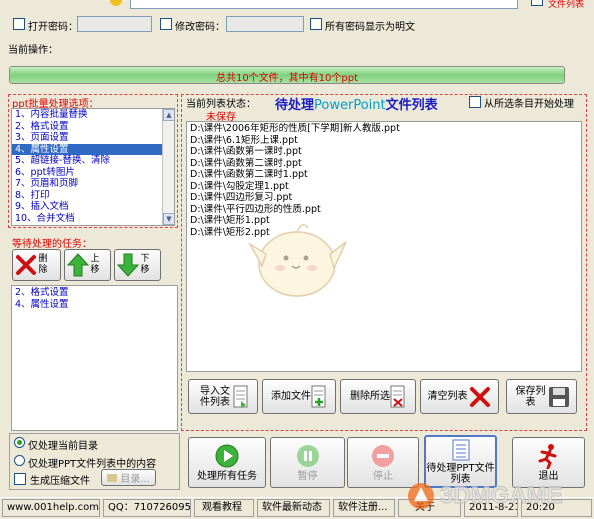 This screenshot has height=519, width=594. I want to click on pending-task-item: 4、属性设置, so click(94, 305).